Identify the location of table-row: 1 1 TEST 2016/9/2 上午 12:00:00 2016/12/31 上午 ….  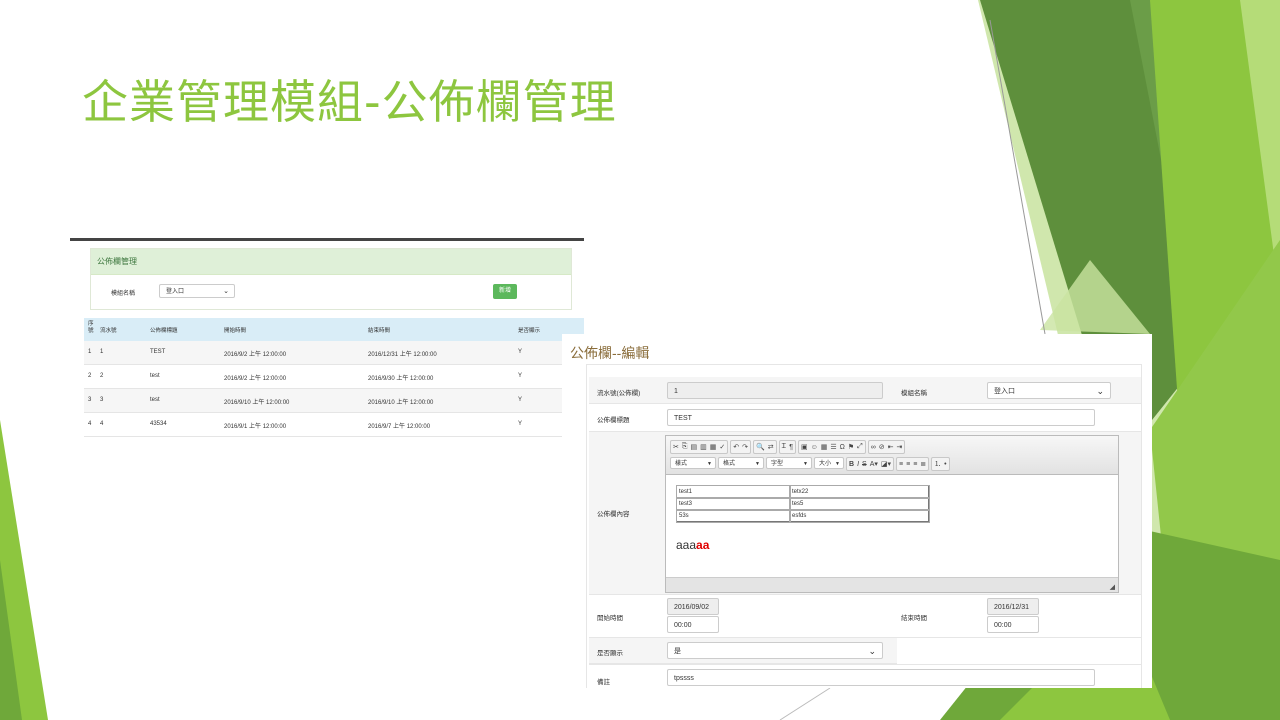
(334, 353).